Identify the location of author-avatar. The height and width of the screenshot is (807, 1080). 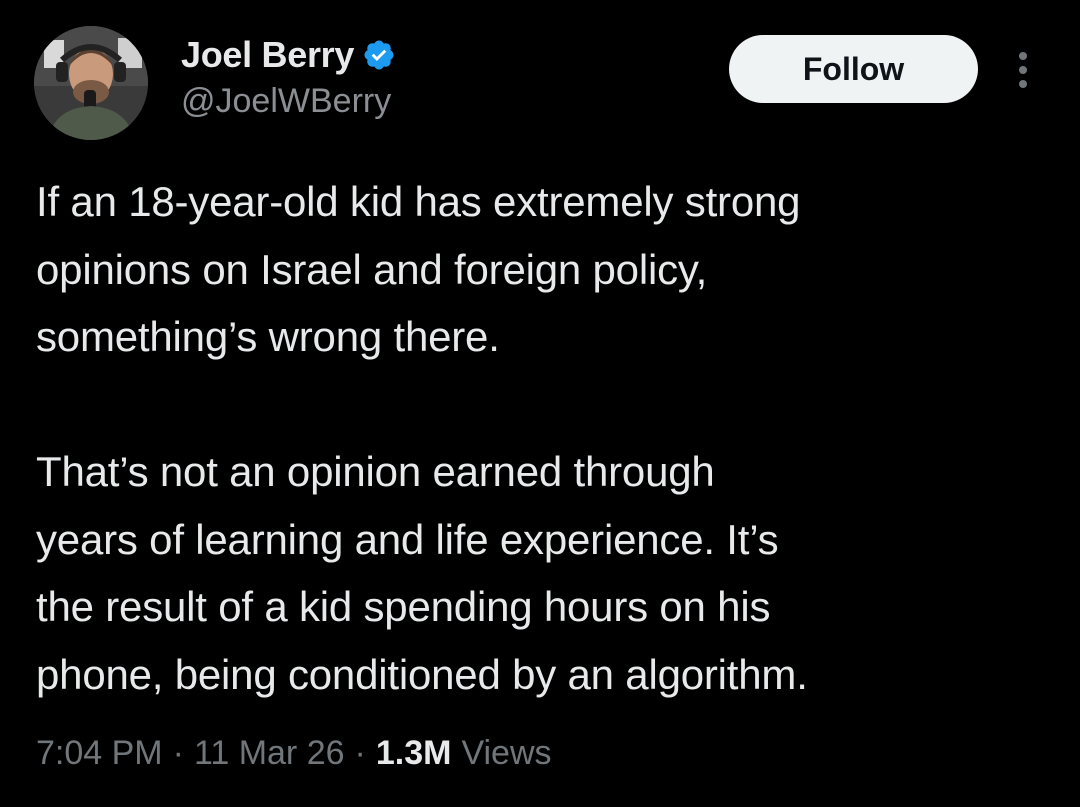
(91, 83).